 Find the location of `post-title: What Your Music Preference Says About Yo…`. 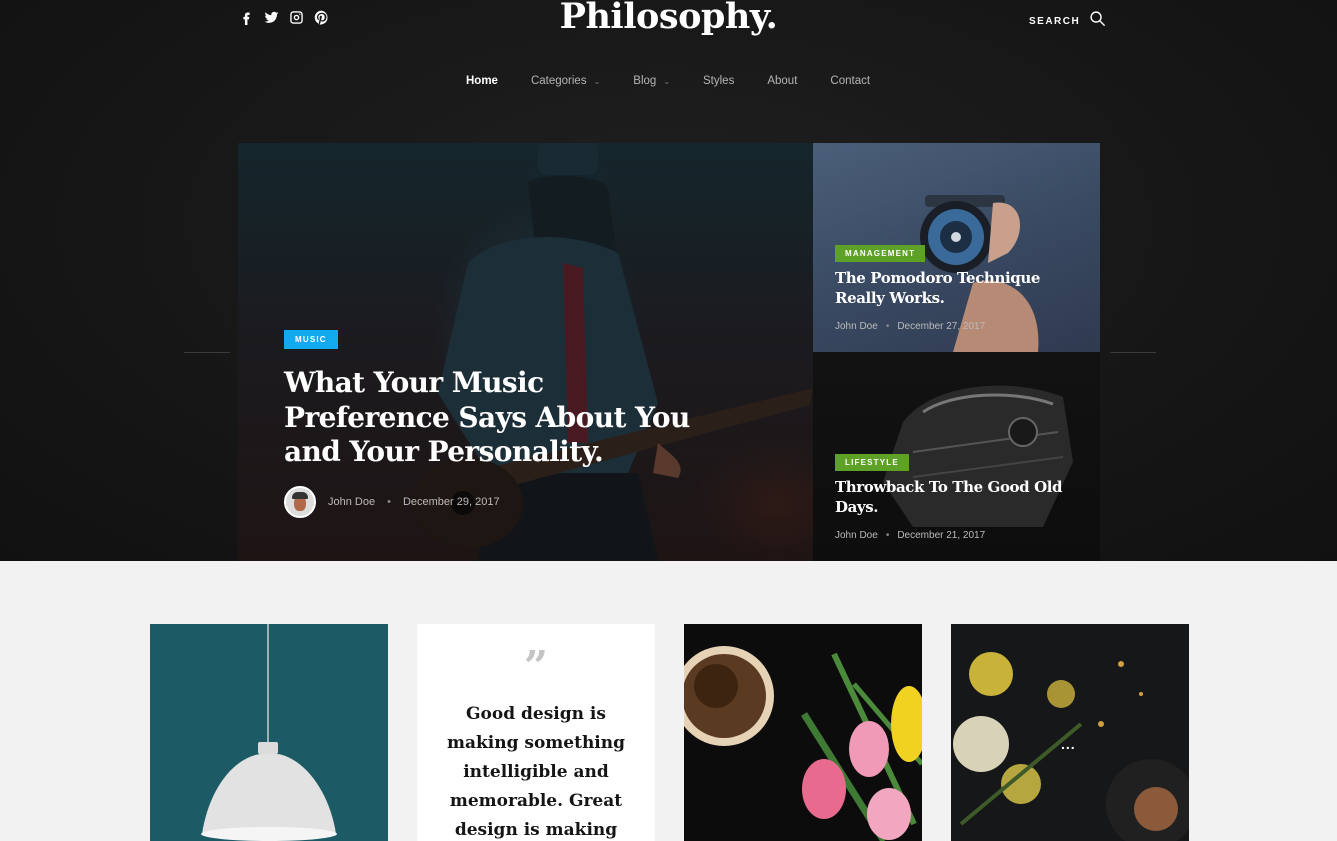

post-title: What Your Music Preference Says About Yo… is located at coordinates (494, 418).